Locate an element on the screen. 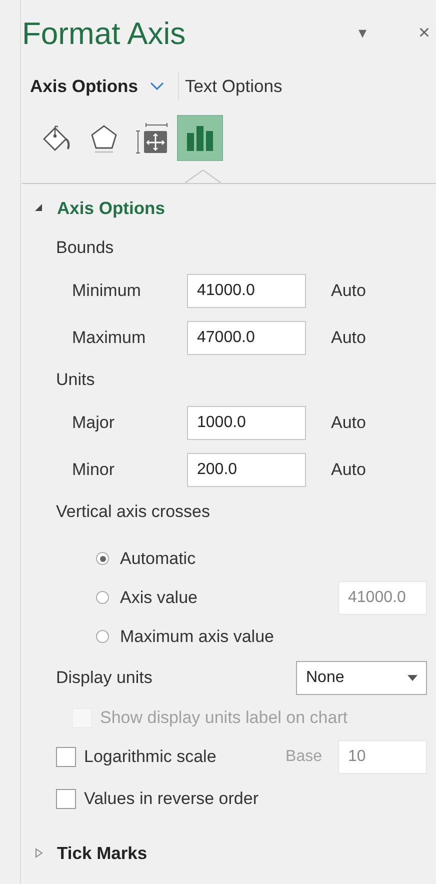  bar-chart-tab is located at coordinates (200, 138).